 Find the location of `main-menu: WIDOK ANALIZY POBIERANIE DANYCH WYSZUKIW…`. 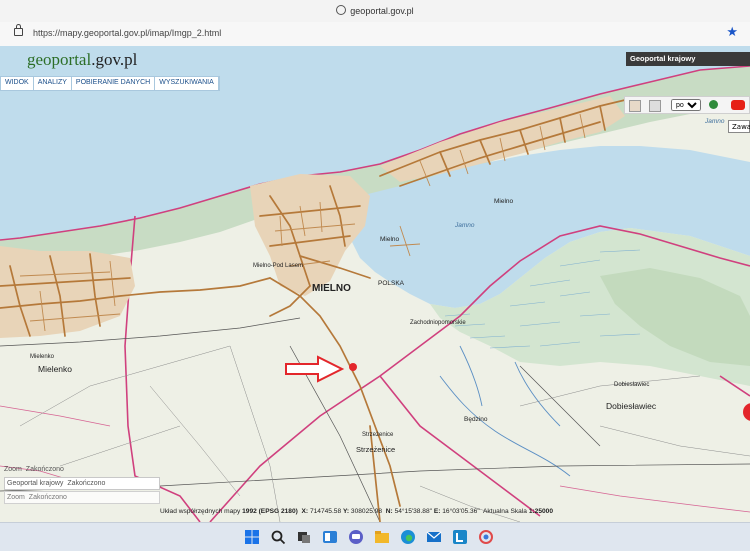

main-menu: WIDOK ANALIZY POBIERANIE DANYCH WYSZUKIW… is located at coordinates (110, 83).